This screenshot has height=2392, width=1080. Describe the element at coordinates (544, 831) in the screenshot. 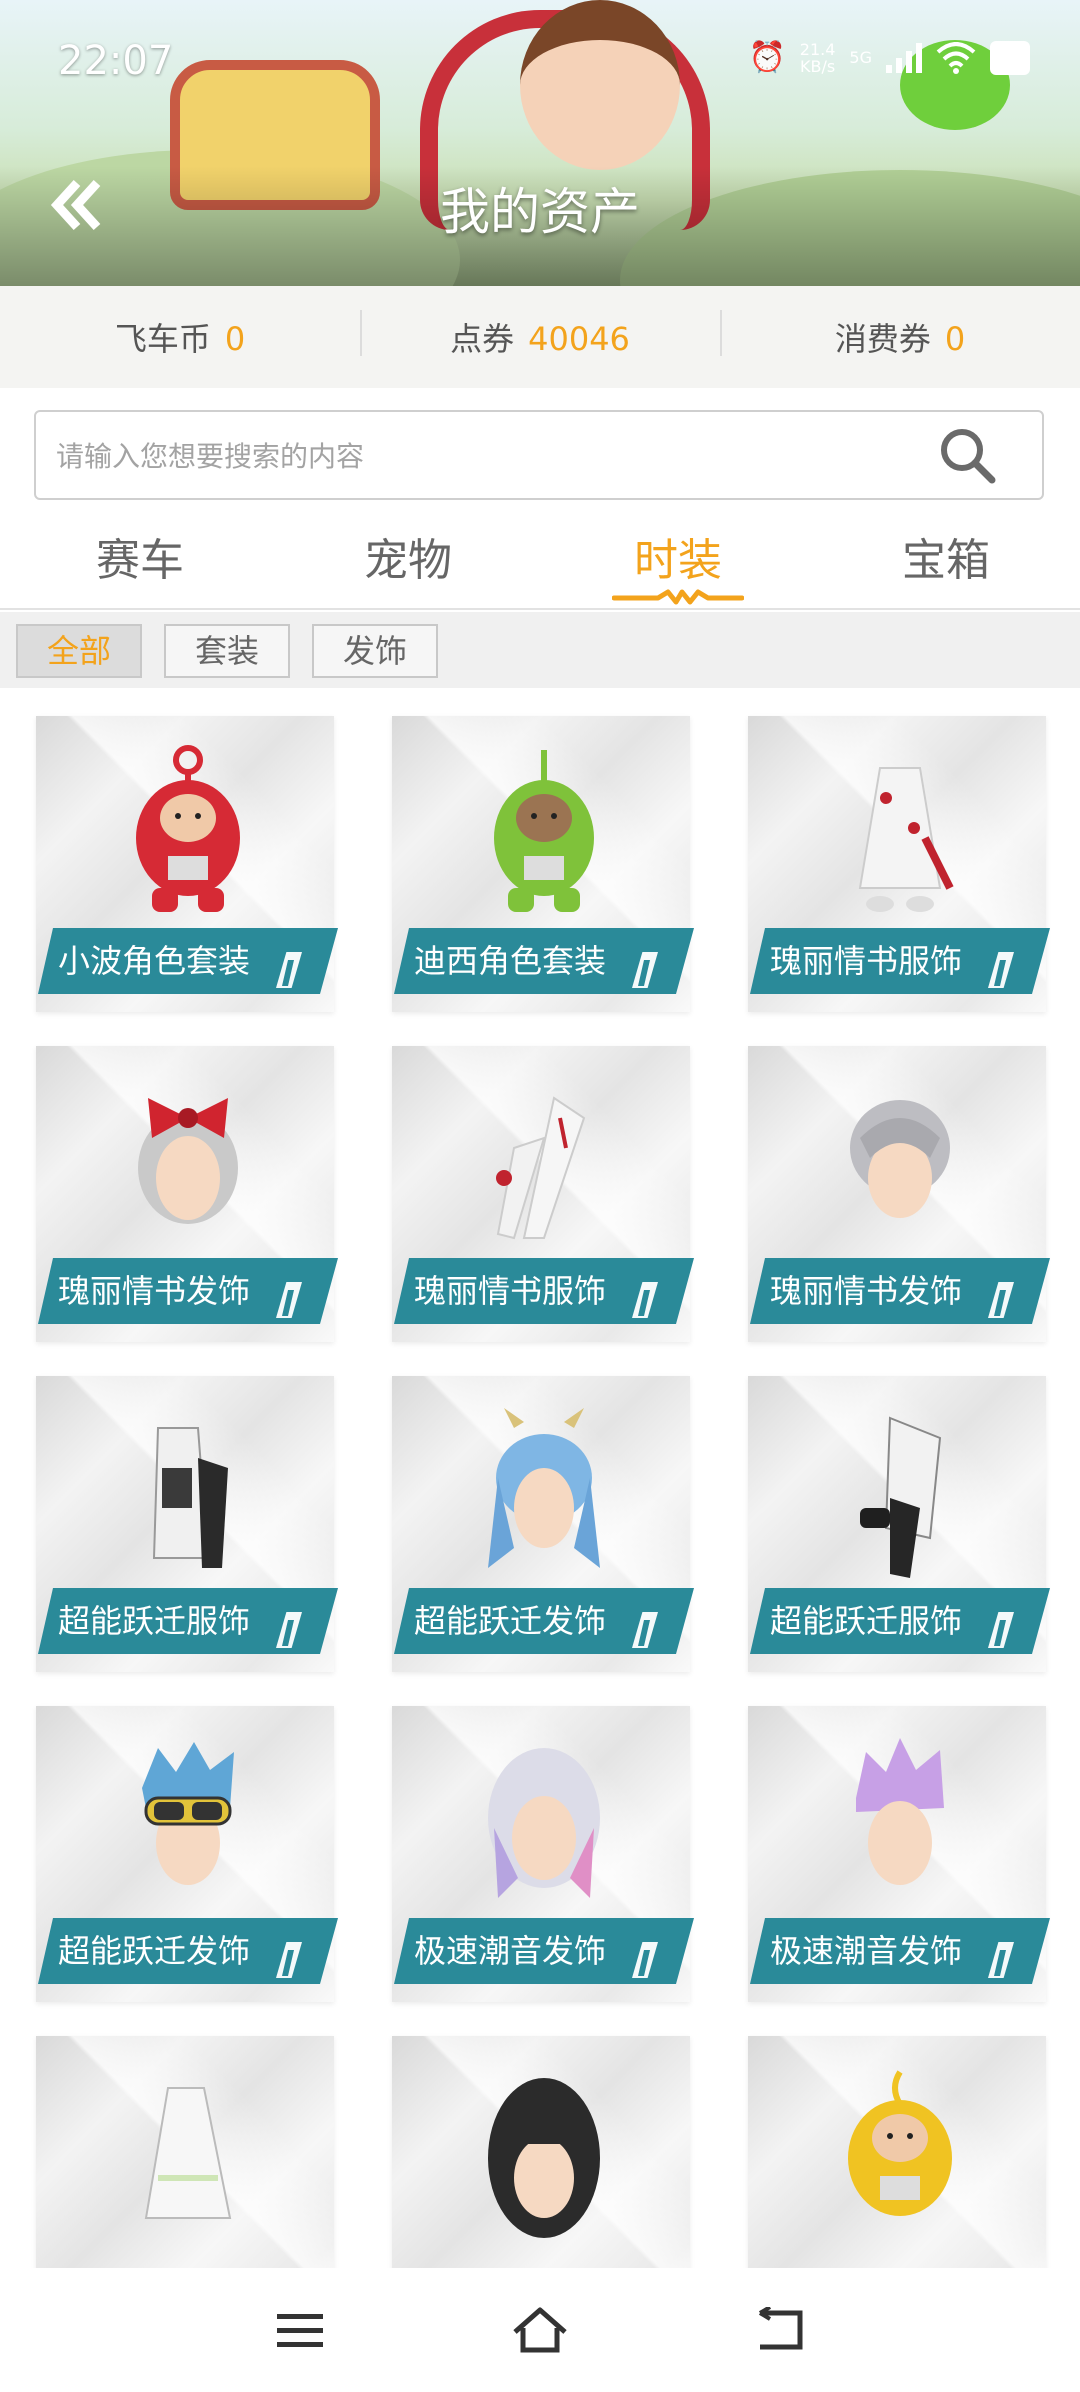

I see `green-teletubby-icon` at that location.